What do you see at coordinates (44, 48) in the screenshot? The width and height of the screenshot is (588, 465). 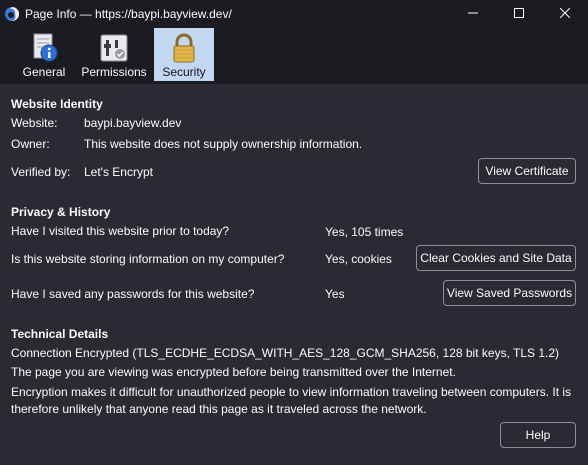 I see `info-page-icon` at bounding box center [44, 48].